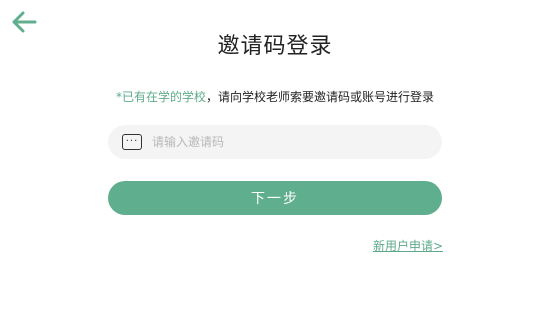  I want to click on keyboard-icon: ···, so click(132, 142).